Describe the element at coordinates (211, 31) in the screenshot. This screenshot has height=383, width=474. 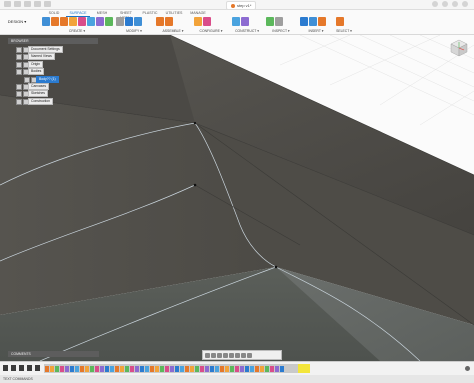
I see `toolbar-group-label: CONFIGURE ▾` at that location.